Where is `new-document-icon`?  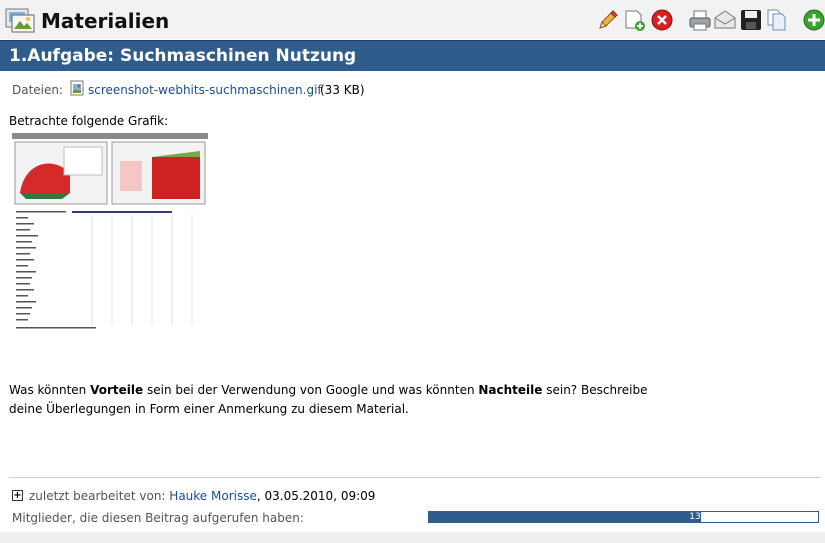 new-document-icon is located at coordinates (635, 20).